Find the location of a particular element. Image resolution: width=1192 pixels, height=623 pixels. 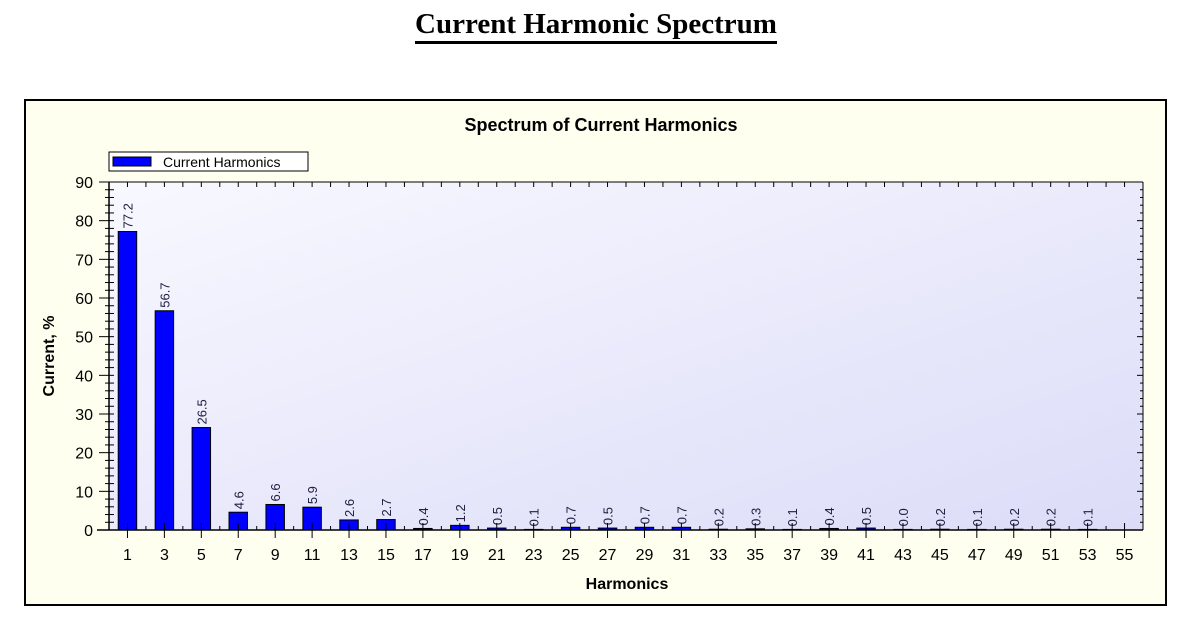

x-tick-label: 27 is located at coordinates (608, 555).